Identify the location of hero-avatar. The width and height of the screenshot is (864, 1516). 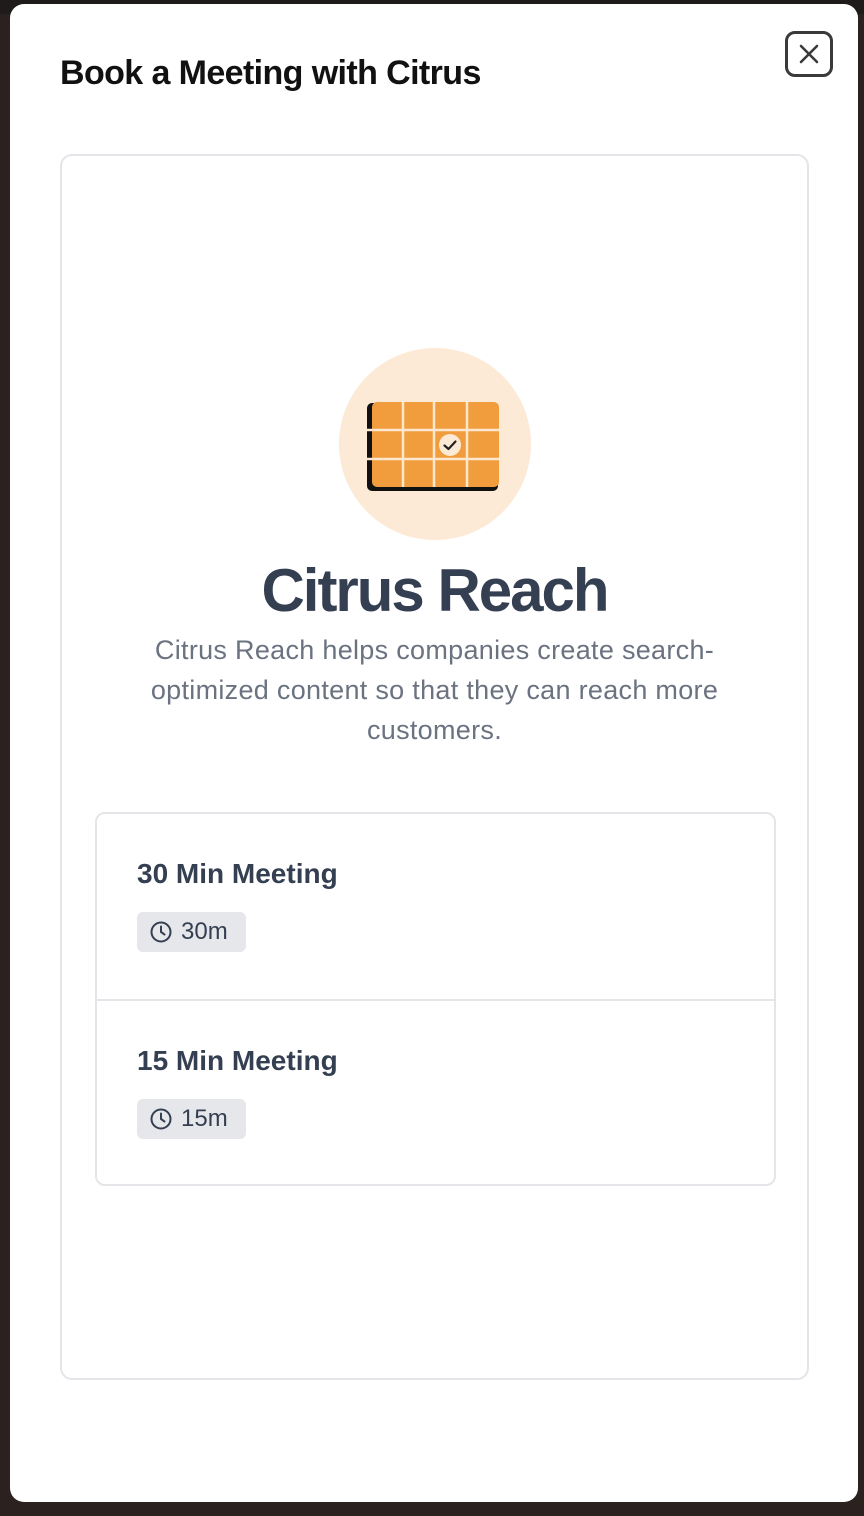
(435, 444).